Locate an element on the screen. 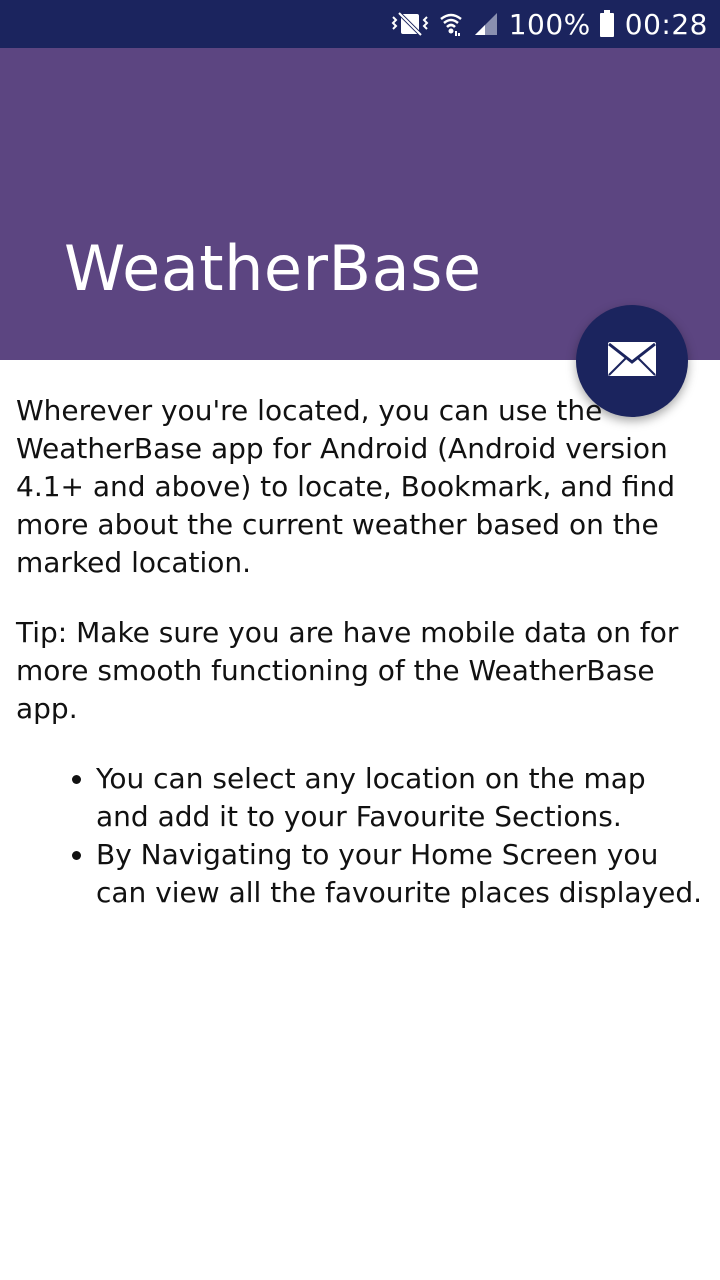 Image resolution: width=720 pixels, height=1280 pixels. signal-icon is located at coordinates (486, 24).